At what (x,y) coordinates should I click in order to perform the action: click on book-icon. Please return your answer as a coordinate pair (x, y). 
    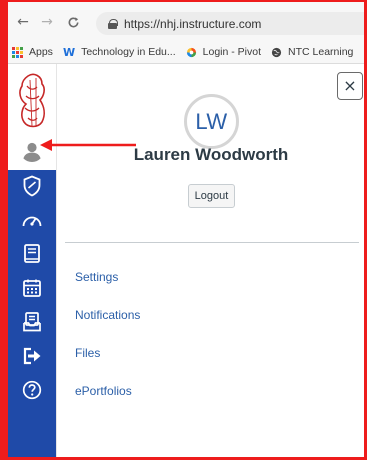
    Looking at the image, I should click on (32, 253).